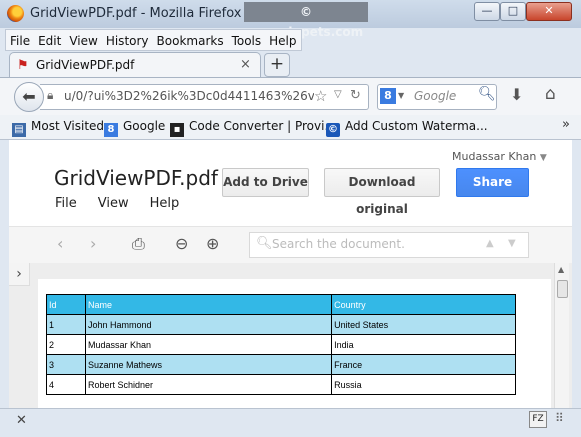 The width and height of the screenshot is (581, 437). Describe the element at coordinates (306, 20) in the screenshot. I see `watermark: © aspsnippets.com` at that location.